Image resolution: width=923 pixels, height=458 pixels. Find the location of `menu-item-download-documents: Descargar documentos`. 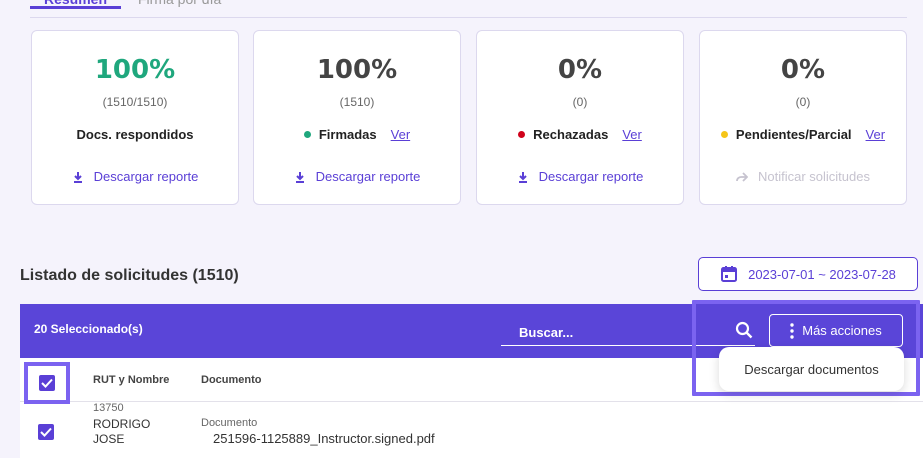

menu-item-download-documents: Descargar documentos is located at coordinates (811, 369).